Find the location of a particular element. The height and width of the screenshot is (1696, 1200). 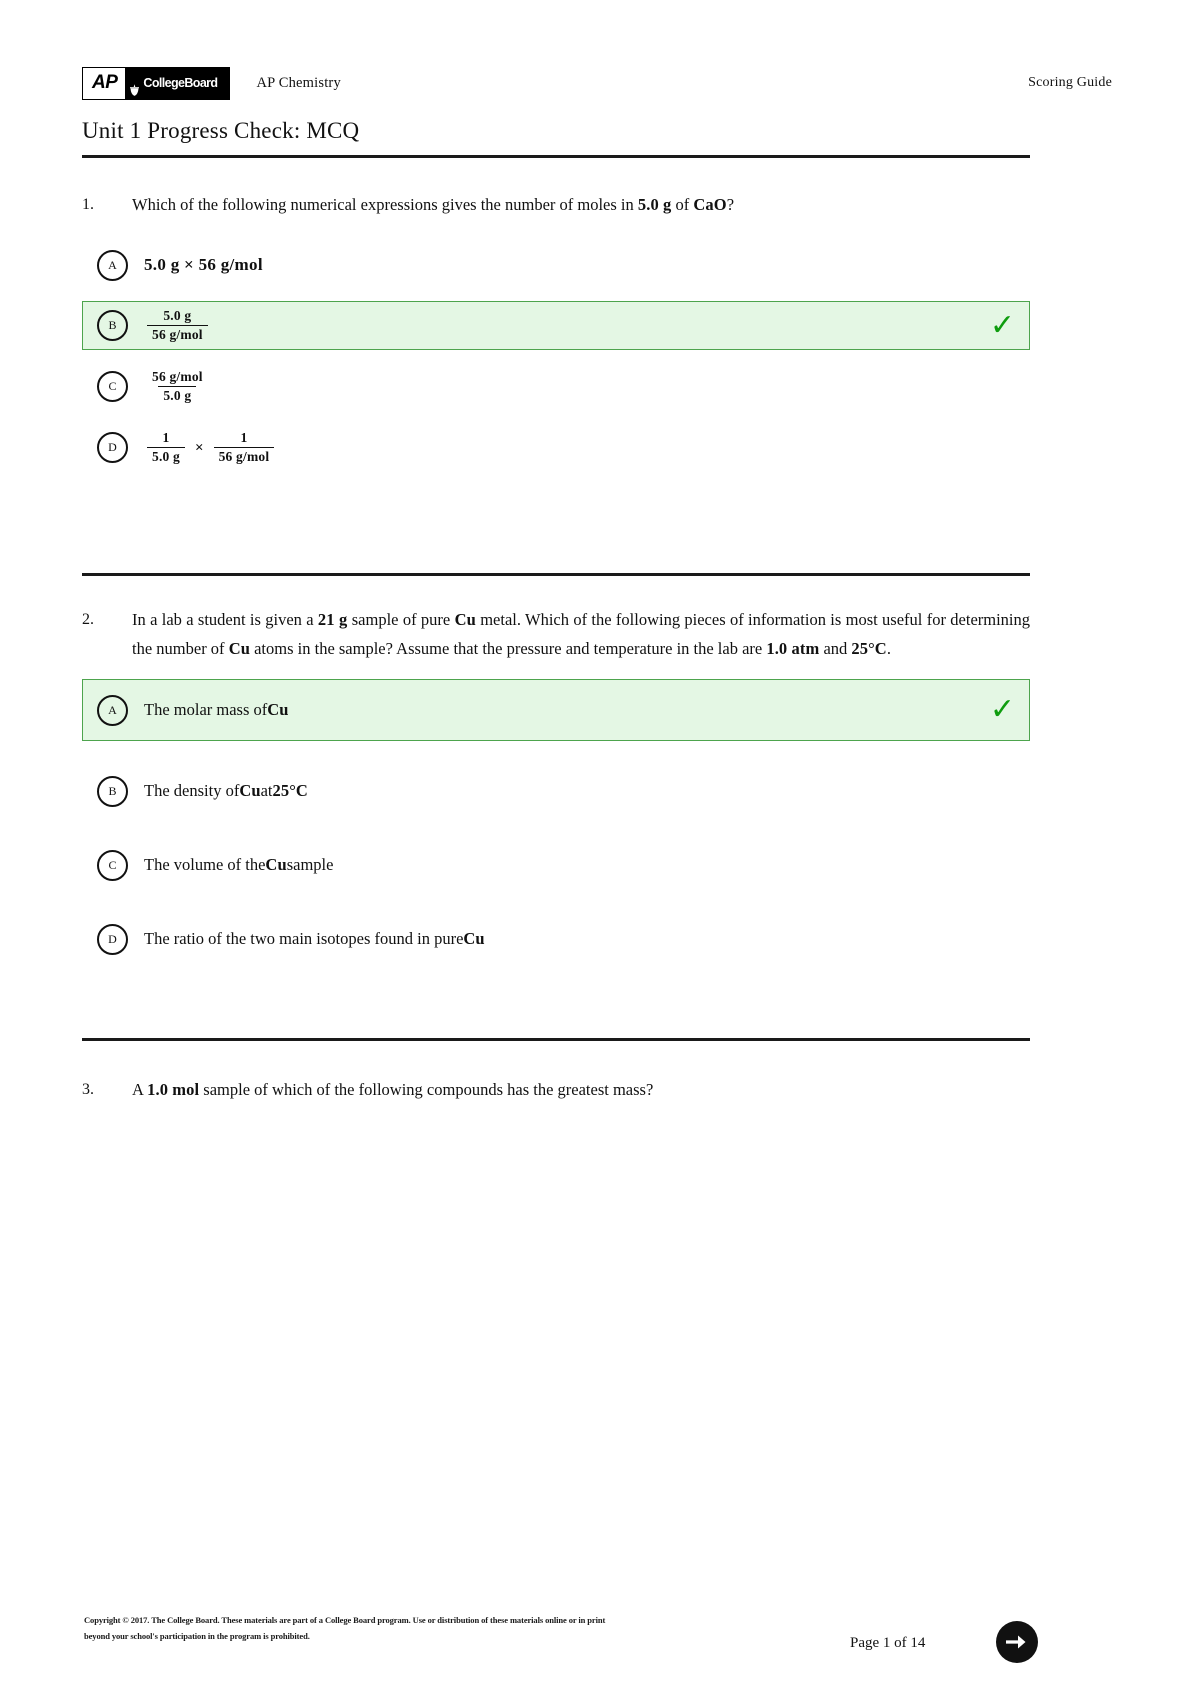

option-d-text-bold: Cu is located at coordinates (474, 938).